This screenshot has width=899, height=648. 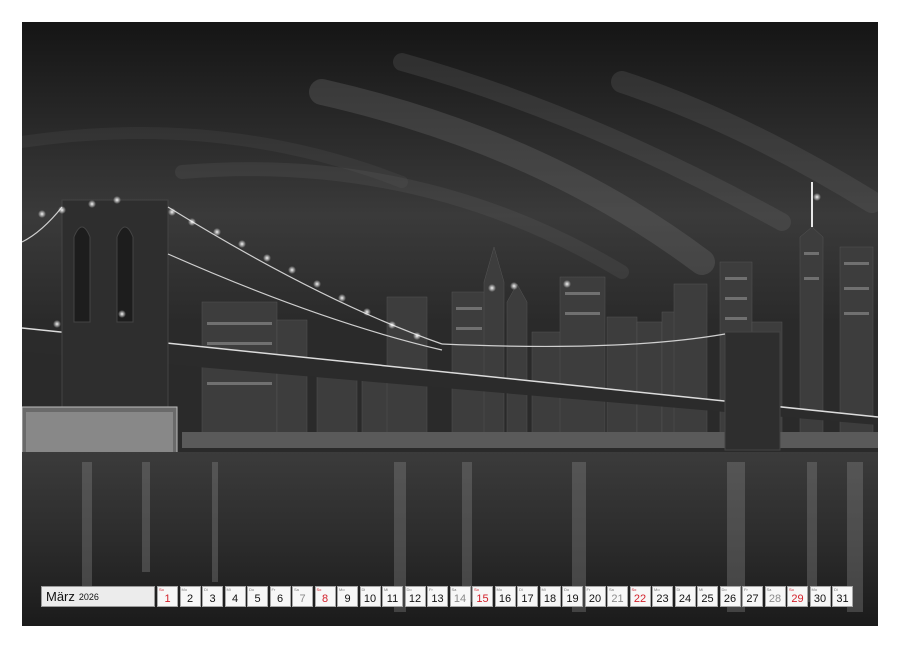 I want to click on day-number: 5, so click(x=257, y=599).